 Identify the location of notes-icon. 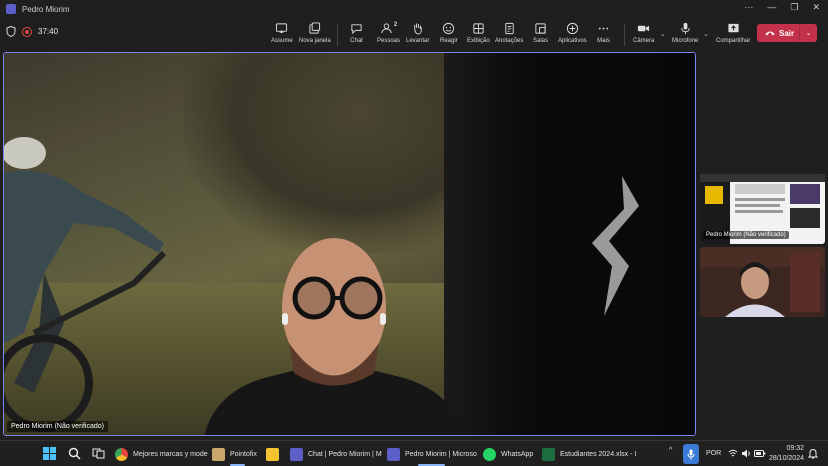
(509, 28).